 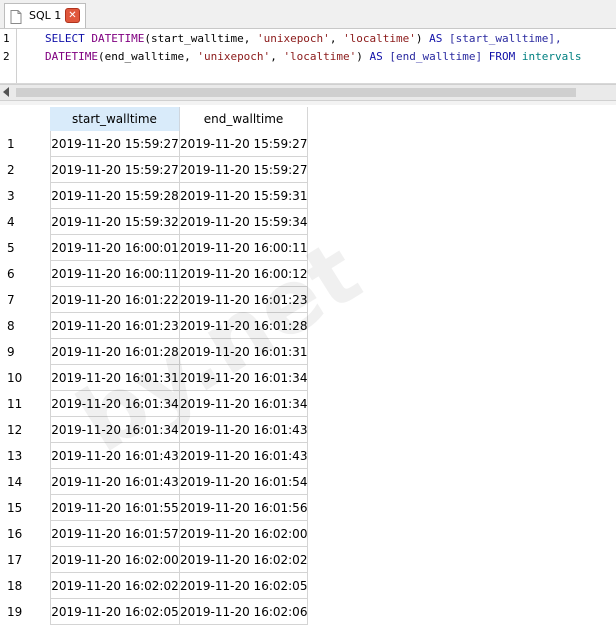 What do you see at coordinates (6, 56) in the screenshot?
I see `line-number: 2` at bounding box center [6, 56].